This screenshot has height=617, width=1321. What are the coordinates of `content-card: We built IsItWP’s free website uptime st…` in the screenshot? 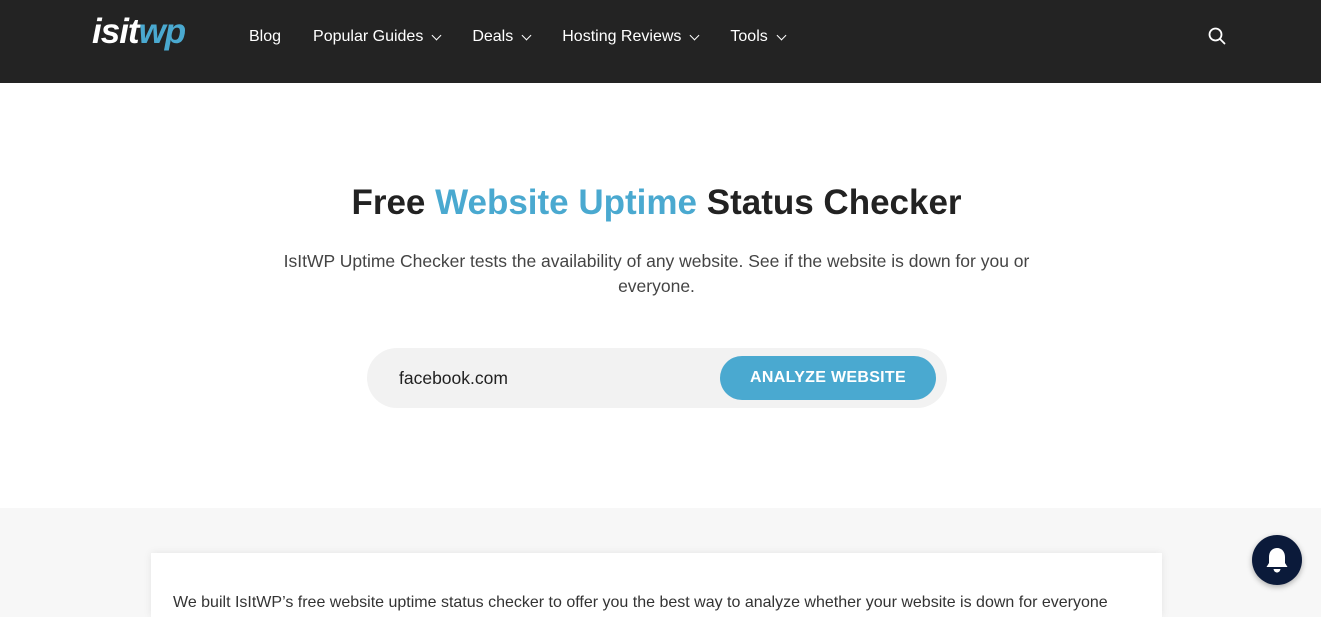 It's located at (656, 585).